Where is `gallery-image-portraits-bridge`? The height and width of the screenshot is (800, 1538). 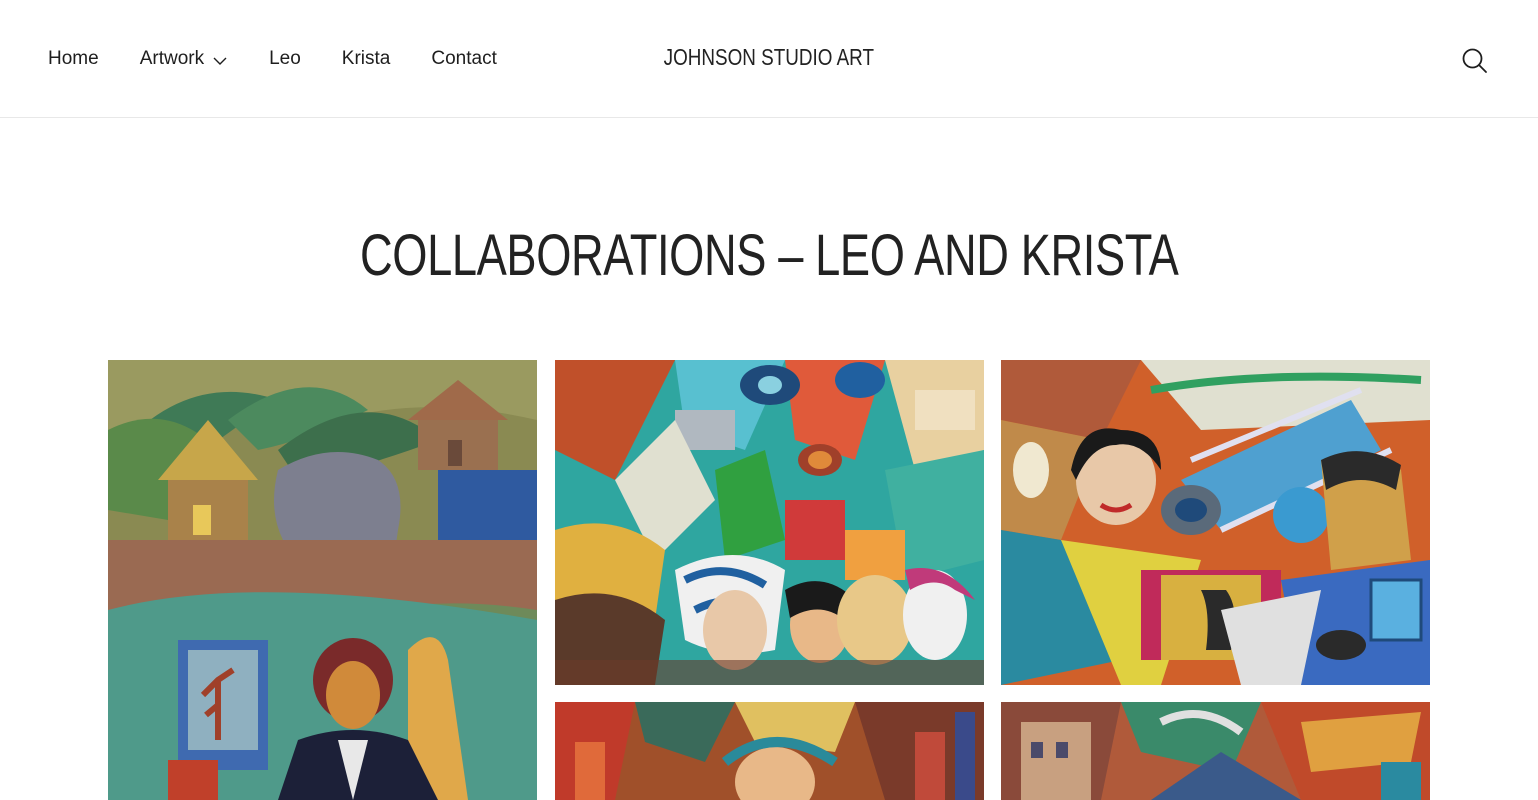
gallery-image-portraits-bridge is located at coordinates (1215, 522).